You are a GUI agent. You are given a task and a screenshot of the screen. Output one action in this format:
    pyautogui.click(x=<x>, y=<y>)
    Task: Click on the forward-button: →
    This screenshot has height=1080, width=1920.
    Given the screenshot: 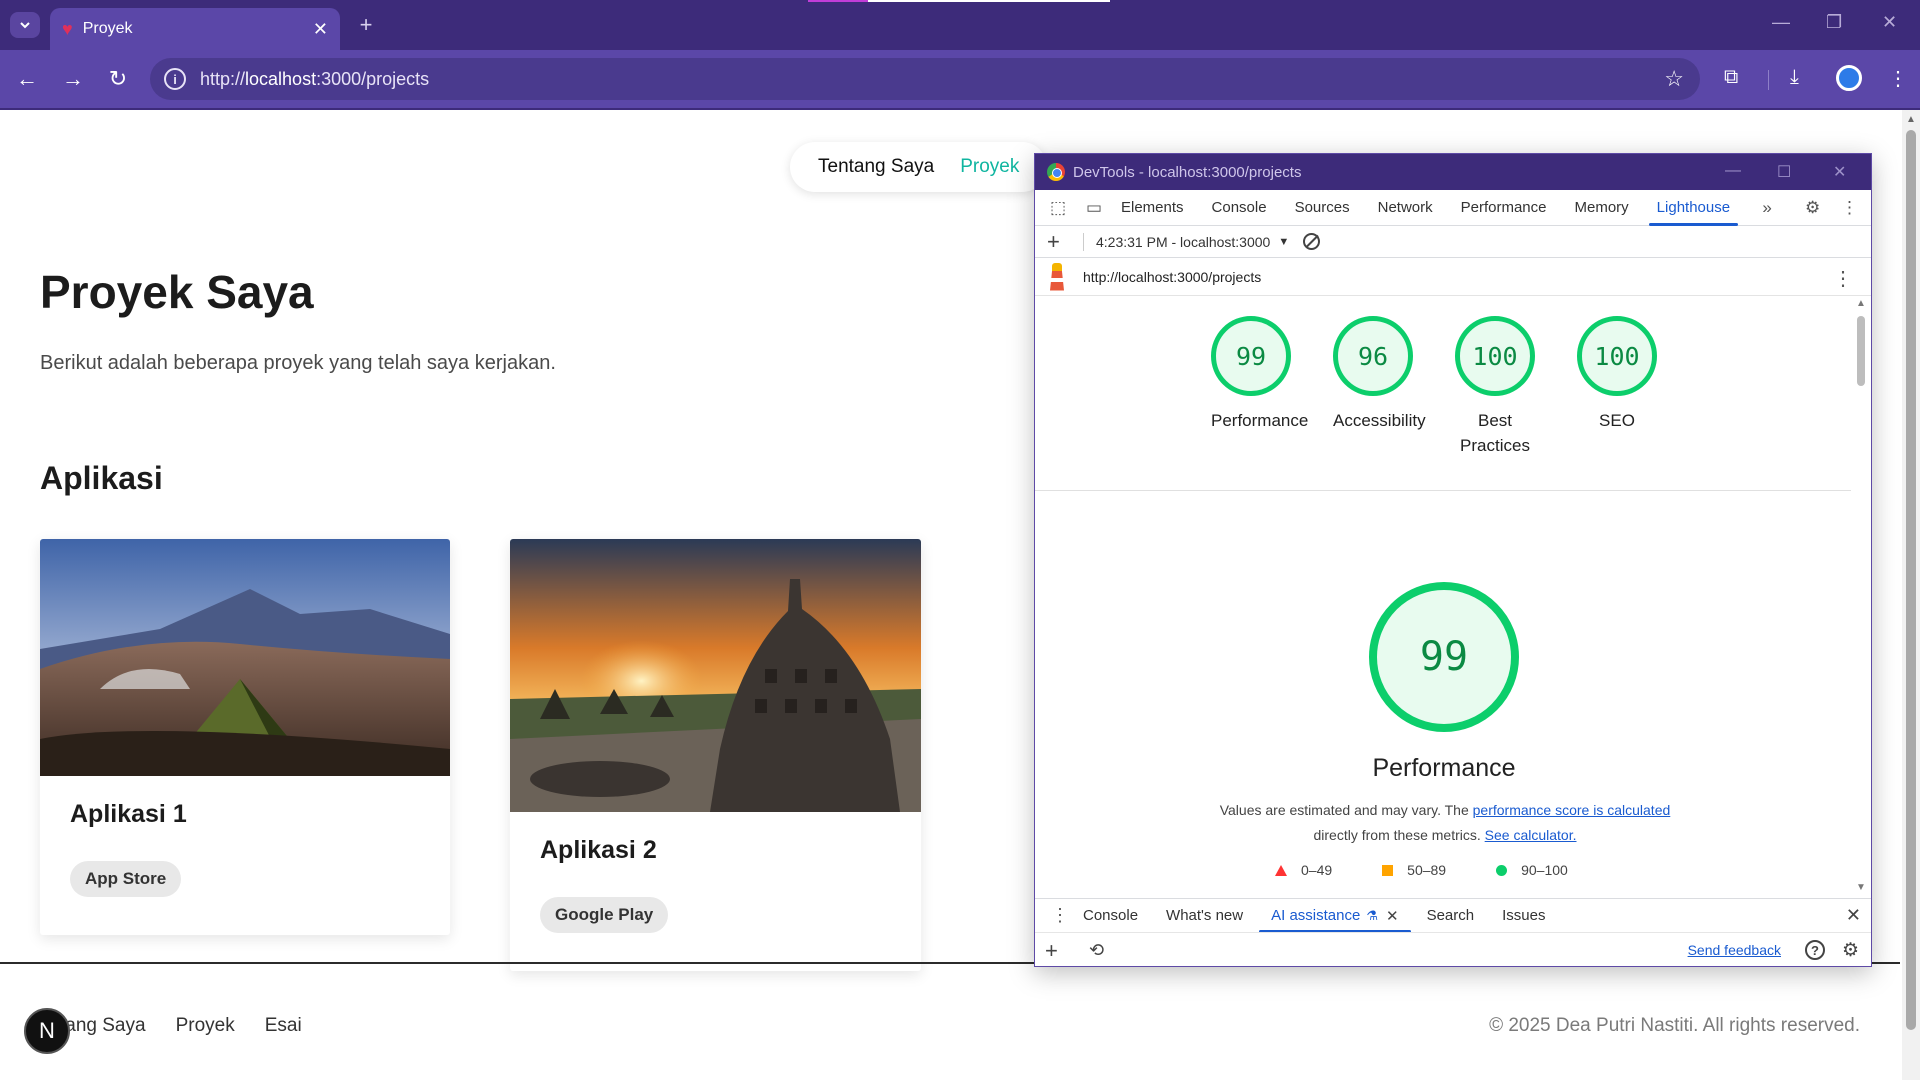 What is the action you would take?
    pyautogui.click(x=73, y=79)
    